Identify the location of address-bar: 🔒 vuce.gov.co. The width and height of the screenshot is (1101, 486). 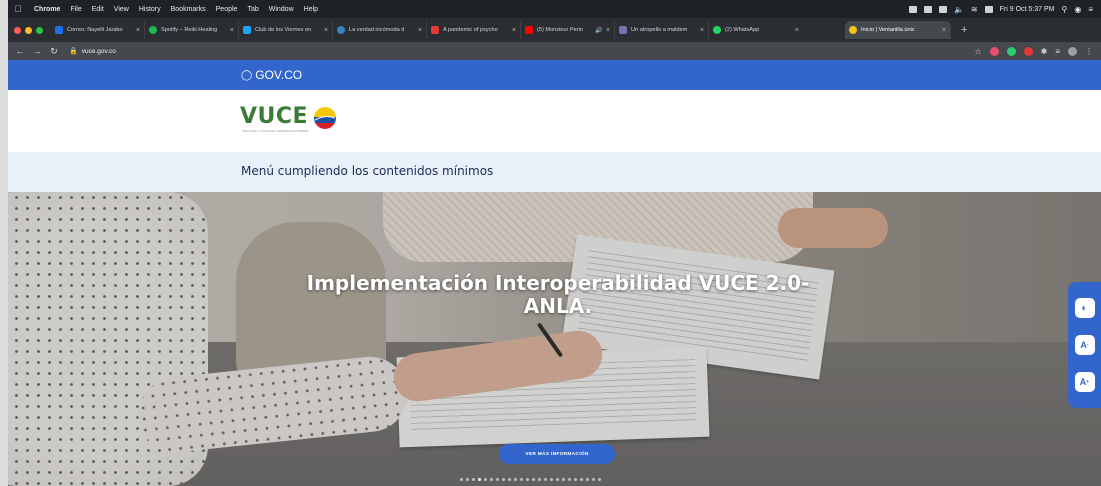
(92, 51).